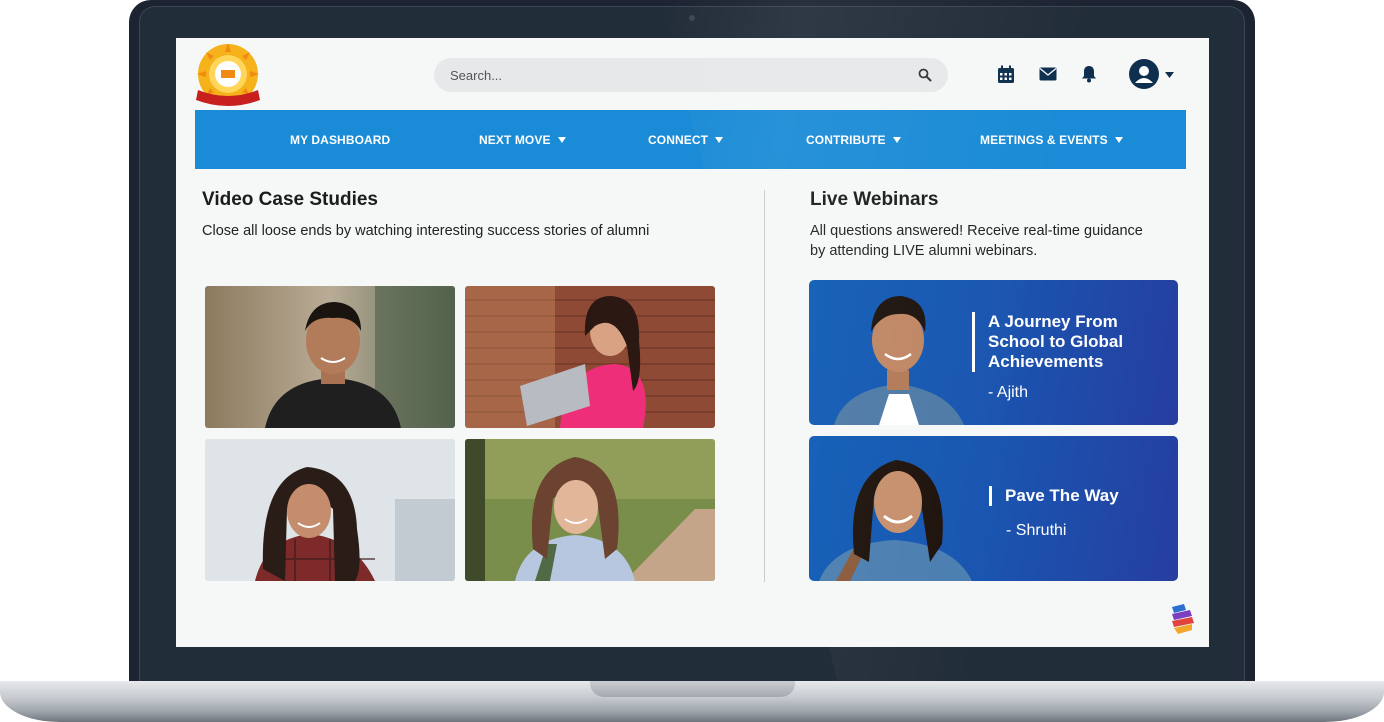 Image resolution: width=1384 pixels, height=722 pixels. Describe the element at coordinates (1036, 530) in the screenshot. I see `webinar-speaker: - Shruthi` at that location.